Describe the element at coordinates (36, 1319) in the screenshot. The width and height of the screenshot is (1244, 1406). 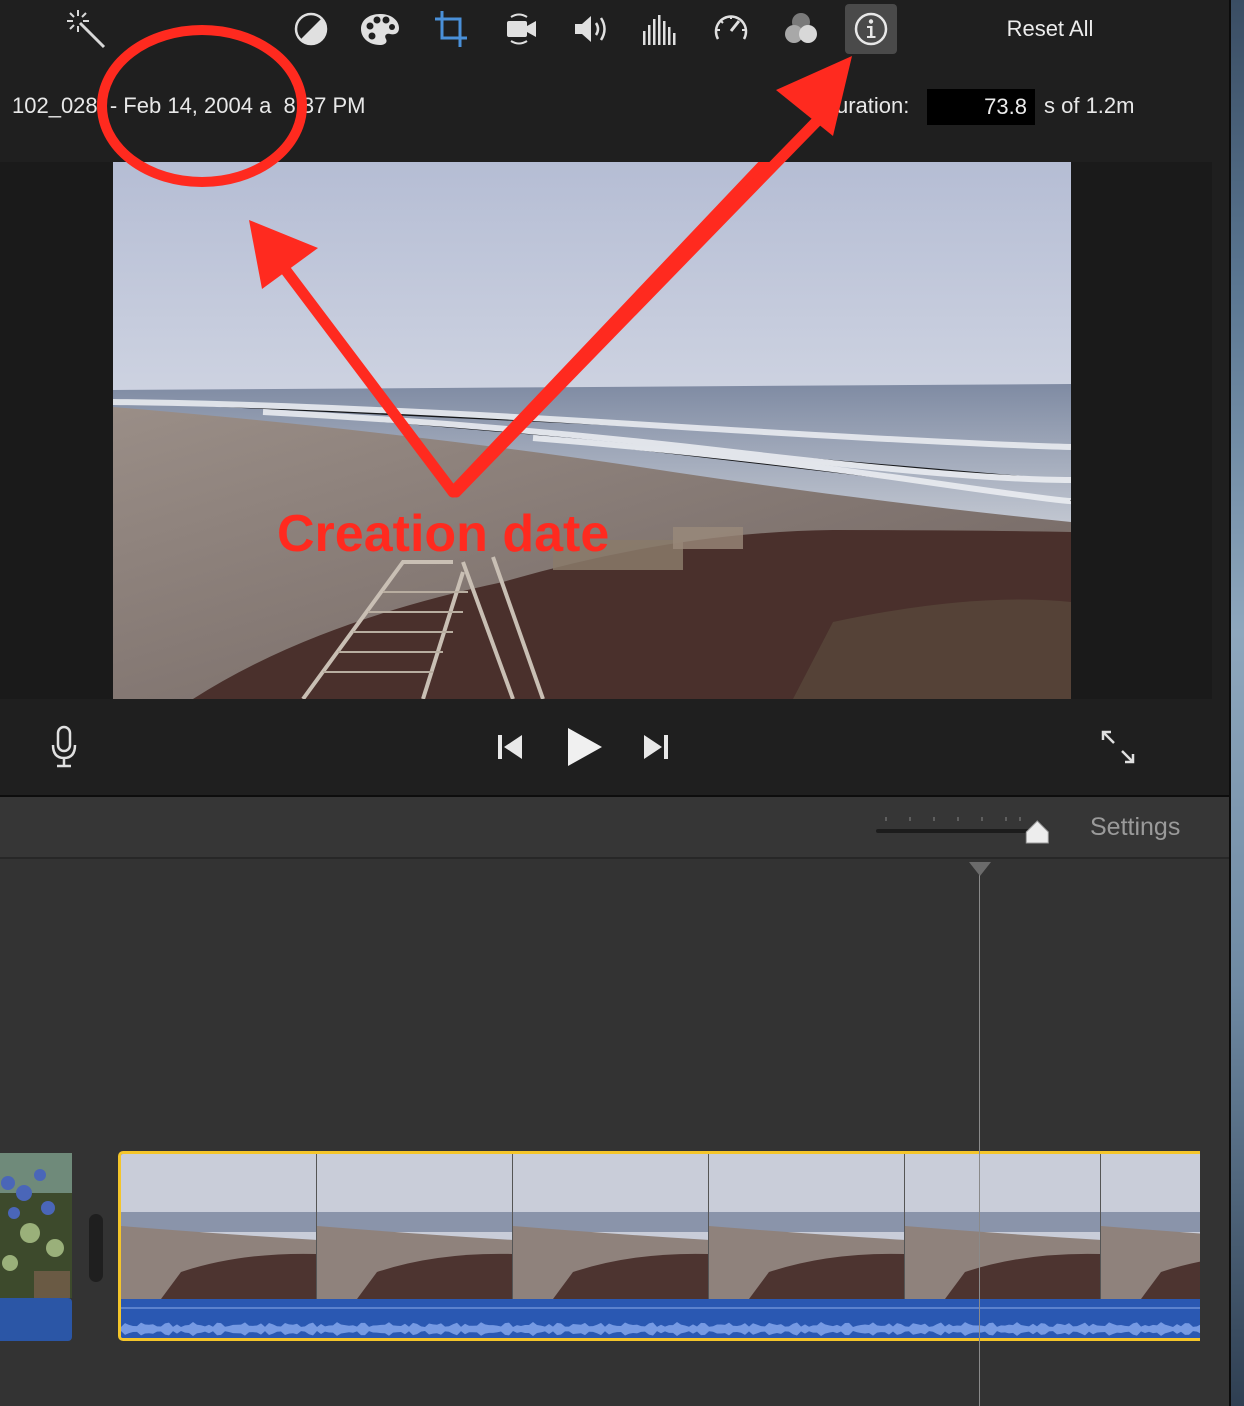
I see `previous-clip-audio` at that location.